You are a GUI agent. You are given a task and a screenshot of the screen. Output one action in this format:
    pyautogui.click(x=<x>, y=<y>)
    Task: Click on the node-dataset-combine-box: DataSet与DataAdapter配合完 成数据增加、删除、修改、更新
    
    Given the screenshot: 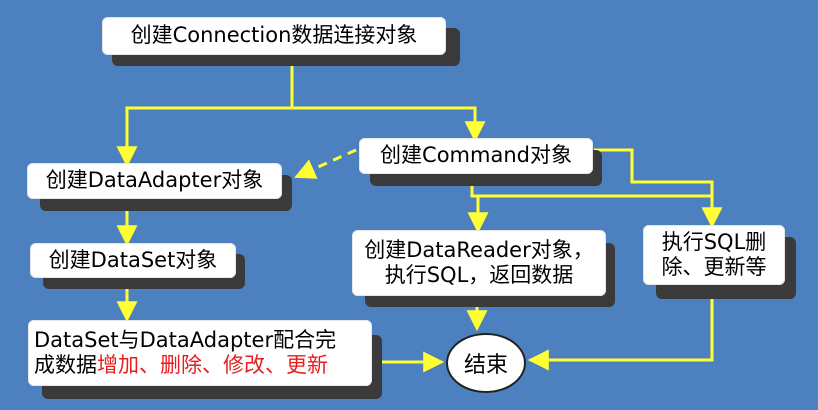 What is the action you would take?
    pyautogui.click(x=200, y=353)
    